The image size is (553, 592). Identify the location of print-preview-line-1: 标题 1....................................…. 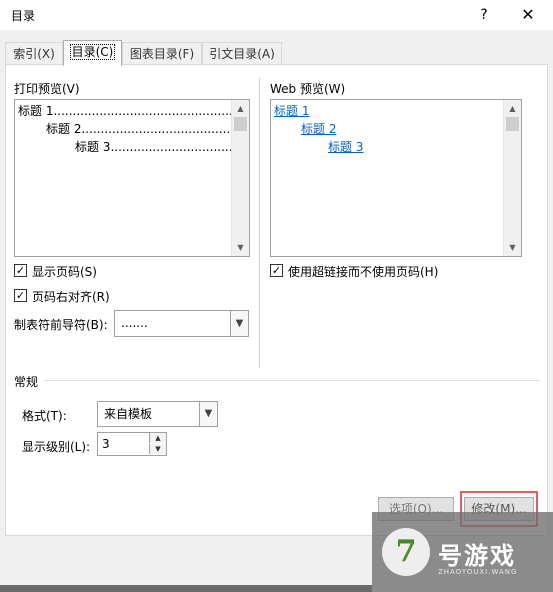
(134, 111).